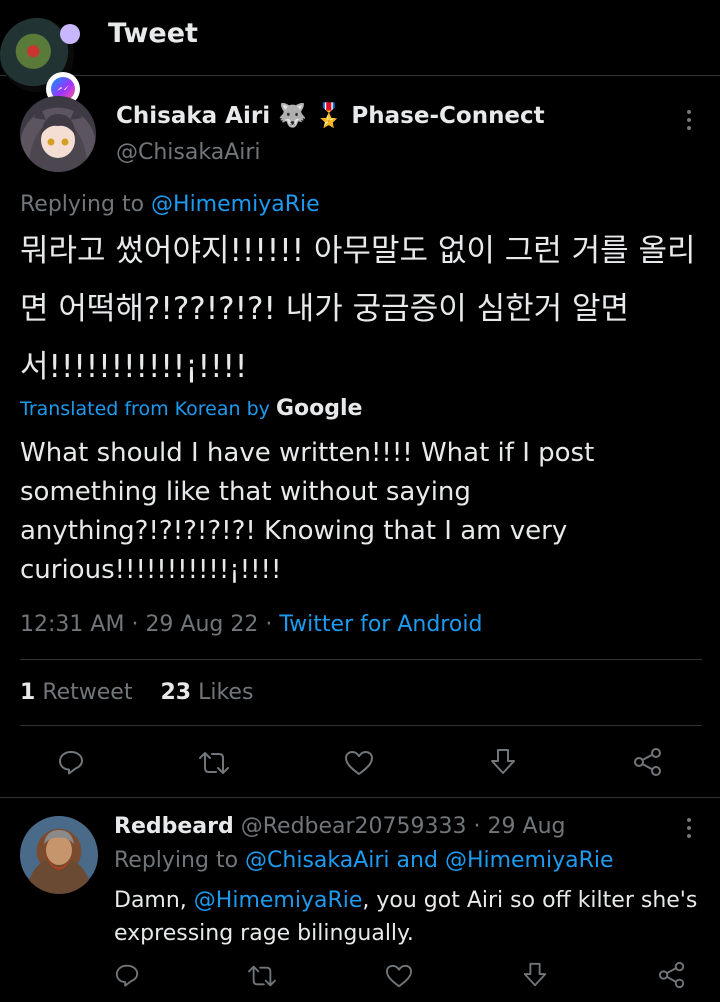 The height and width of the screenshot is (1002, 720). I want to click on author-display-name: Chisaka Airi, so click(193, 116).